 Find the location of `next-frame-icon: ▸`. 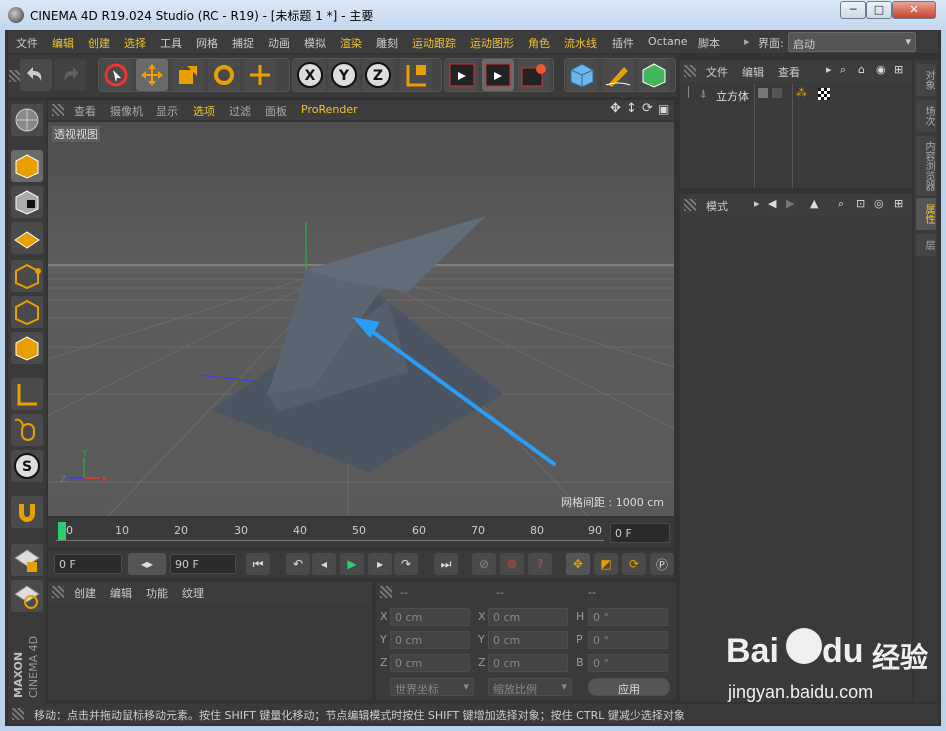

next-frame-icon: ▸ is located at coordinates (380, 564).